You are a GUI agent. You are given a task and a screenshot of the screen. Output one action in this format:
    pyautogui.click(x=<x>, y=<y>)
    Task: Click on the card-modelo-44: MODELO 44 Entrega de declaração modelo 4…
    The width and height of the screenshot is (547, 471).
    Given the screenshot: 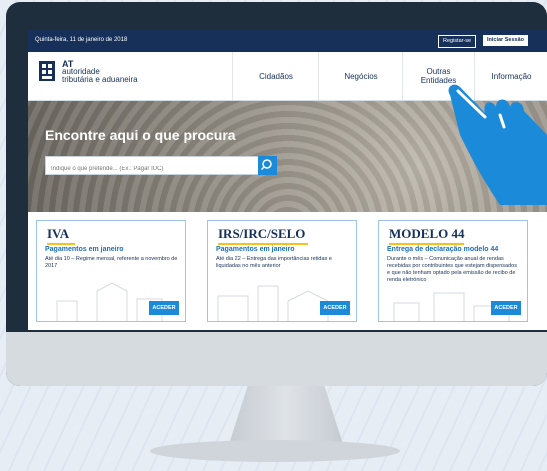 What is the action you would take?
    pyautogui.click(x=453, y=271)
    